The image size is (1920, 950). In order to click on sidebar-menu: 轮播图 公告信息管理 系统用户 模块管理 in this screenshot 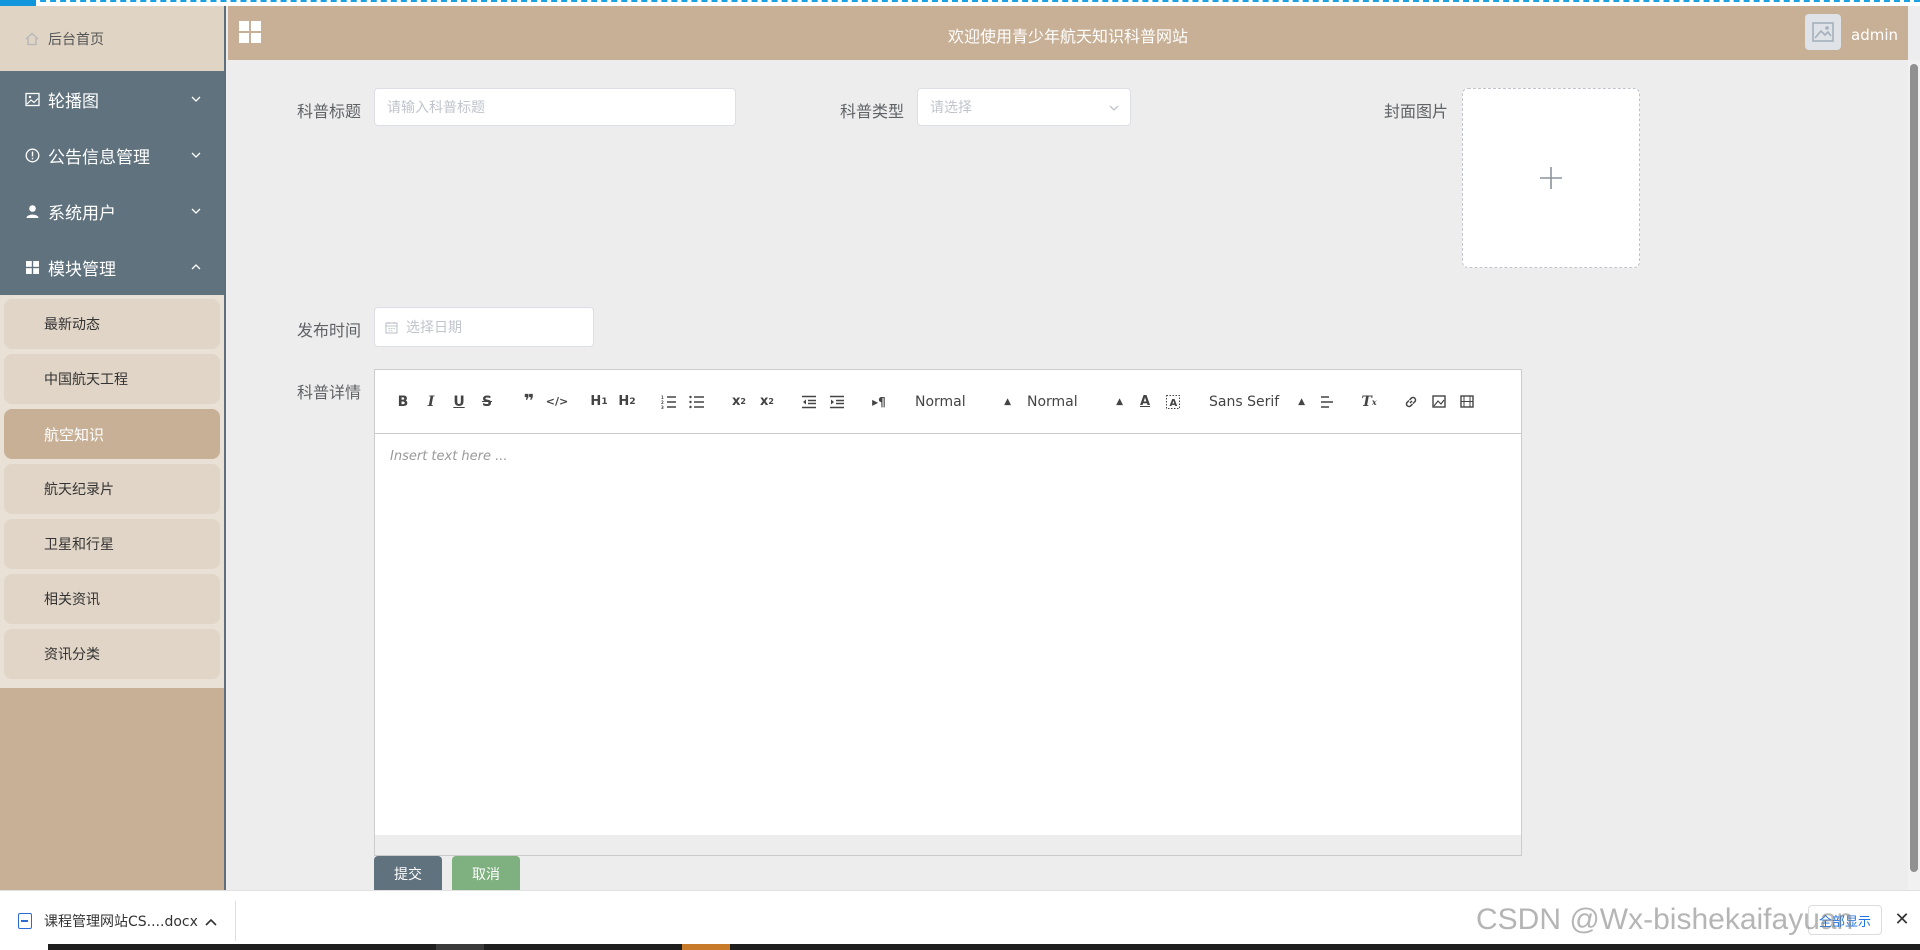, I will do `click(112, 183)`.